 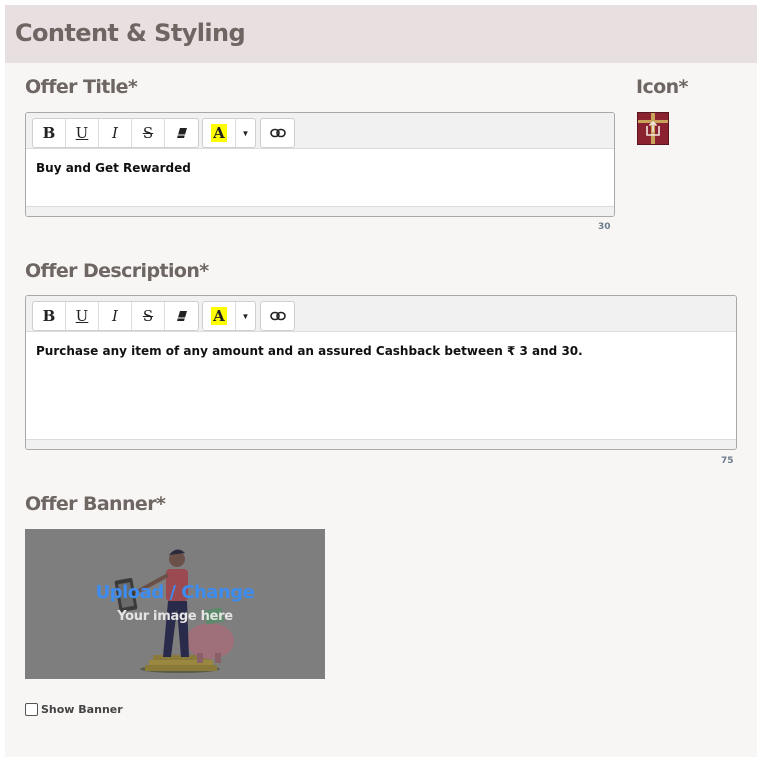 I want to click on offer-description-char-count: 75, so click(x=727, y=461).